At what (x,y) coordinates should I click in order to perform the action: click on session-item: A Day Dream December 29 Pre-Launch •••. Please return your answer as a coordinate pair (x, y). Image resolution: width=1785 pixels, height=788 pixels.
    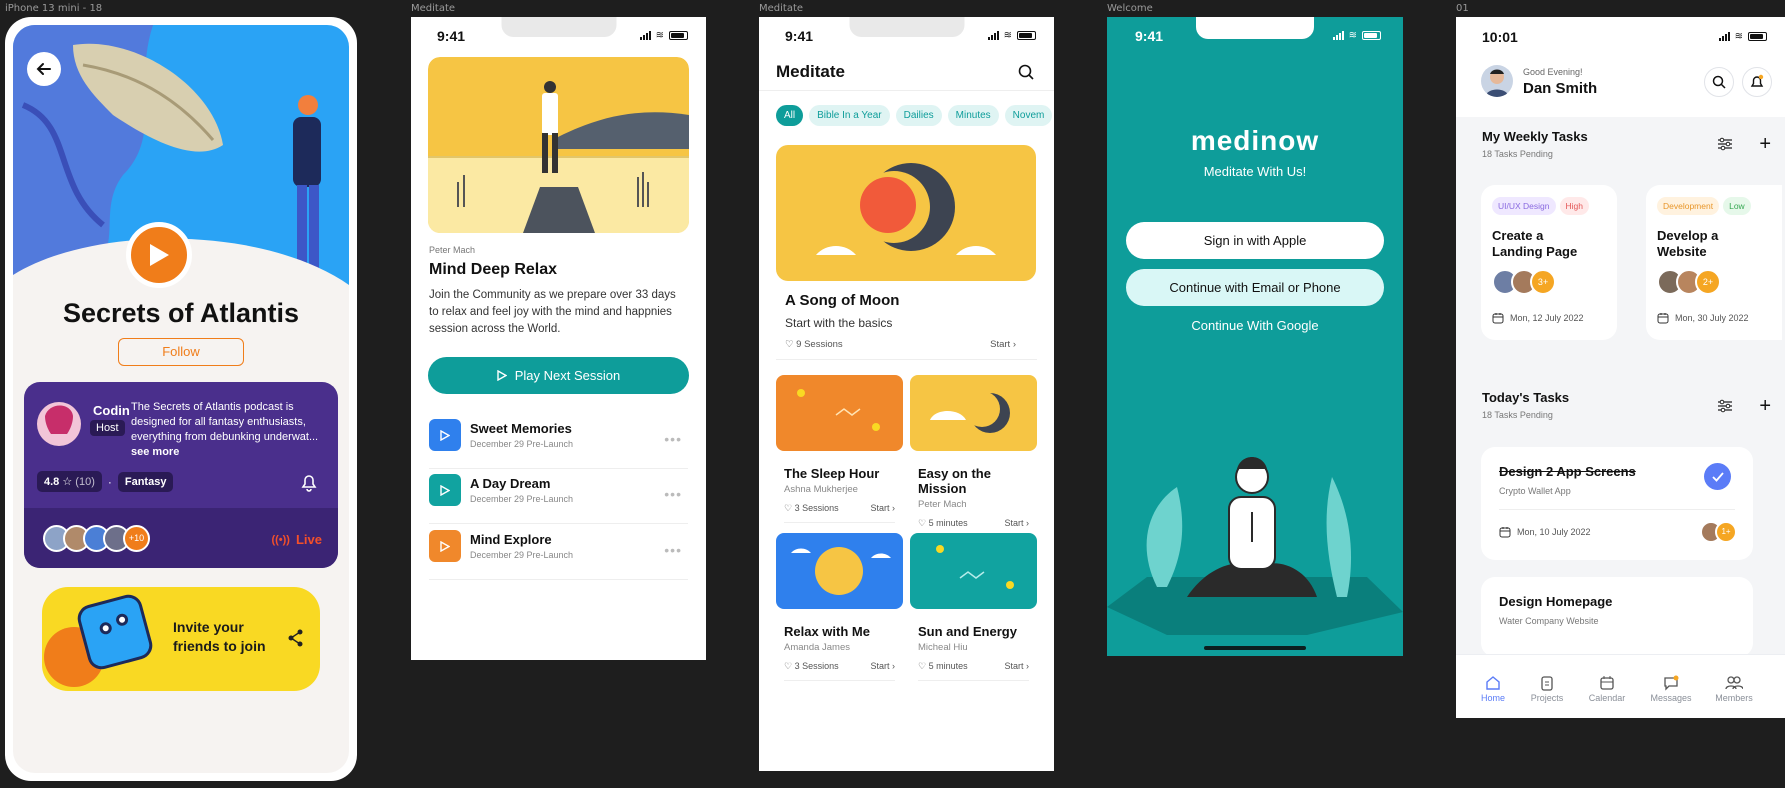
    Looking at the image, I should click on (558, 497).